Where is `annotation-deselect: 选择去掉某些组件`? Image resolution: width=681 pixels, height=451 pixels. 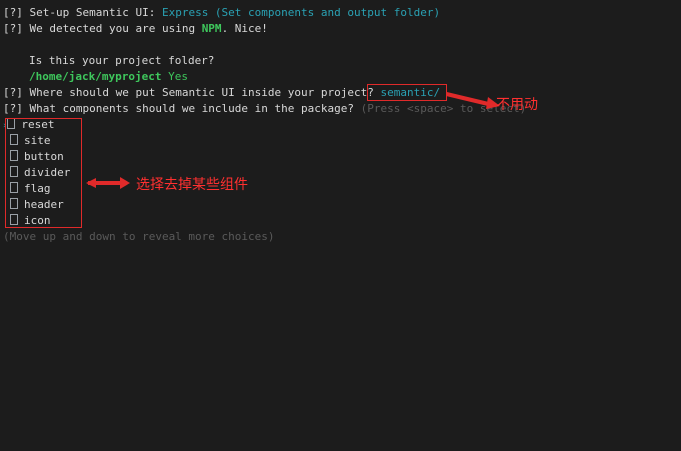 annotation-deselect: 选择去掉某些组件 is located at coordinates (192, 185).